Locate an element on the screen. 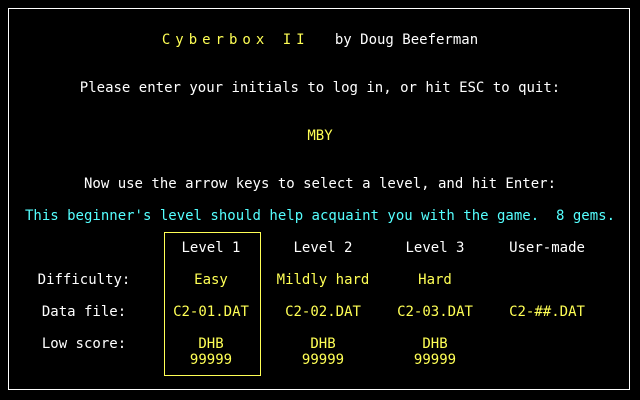 This screenshot has height=400, width=640. level-3-header: Level 3 is located at coordinates (435, 248).